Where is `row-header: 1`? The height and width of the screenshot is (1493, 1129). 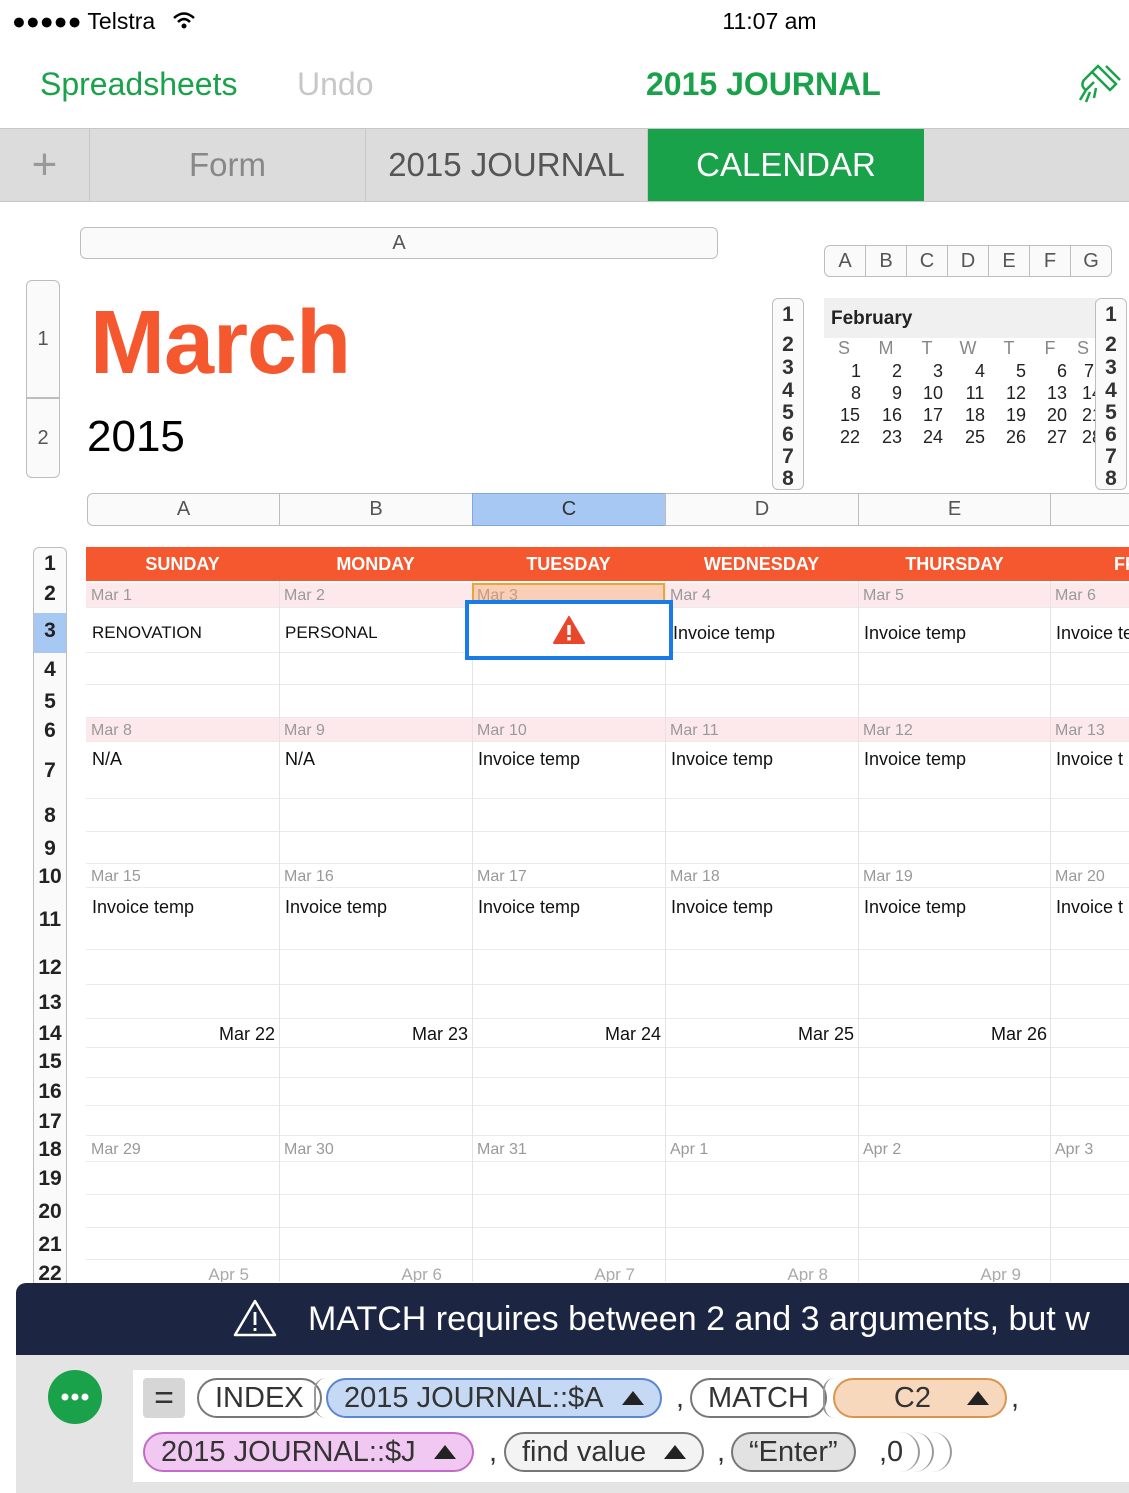
row-header: 1 is located at coordinates (50, 564).